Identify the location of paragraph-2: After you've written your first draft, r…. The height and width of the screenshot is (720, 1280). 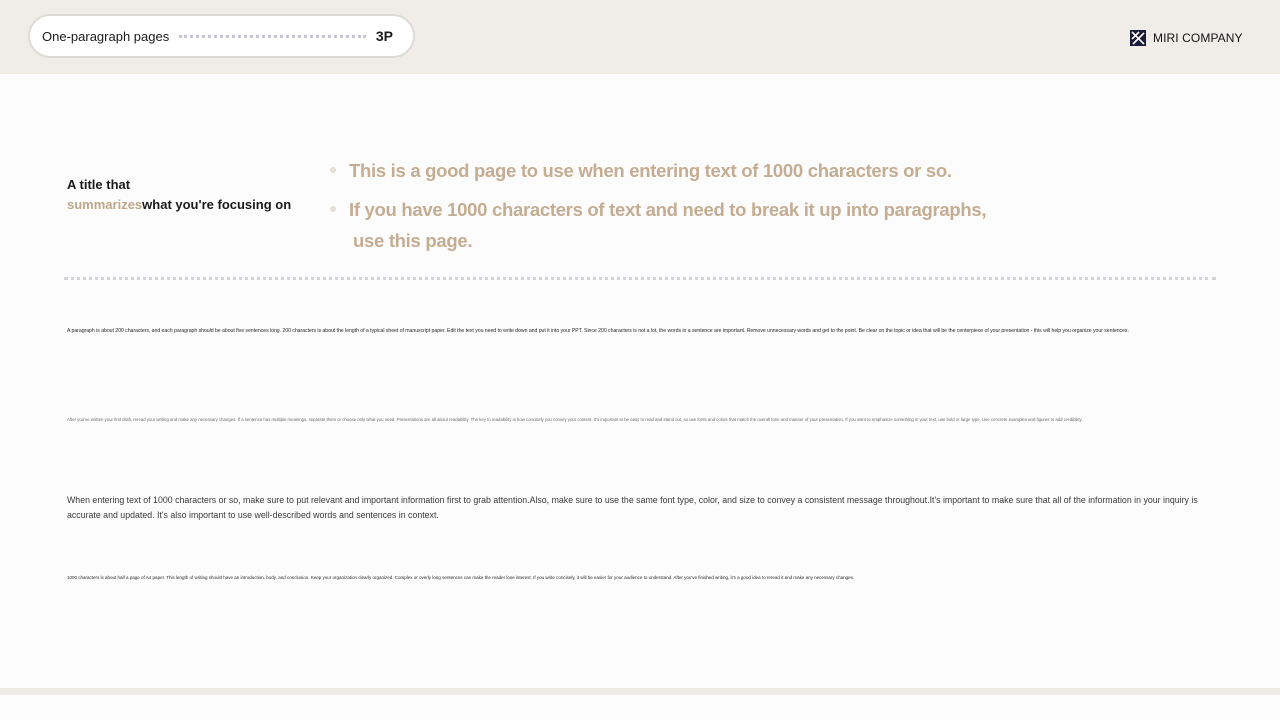
(575, 419).